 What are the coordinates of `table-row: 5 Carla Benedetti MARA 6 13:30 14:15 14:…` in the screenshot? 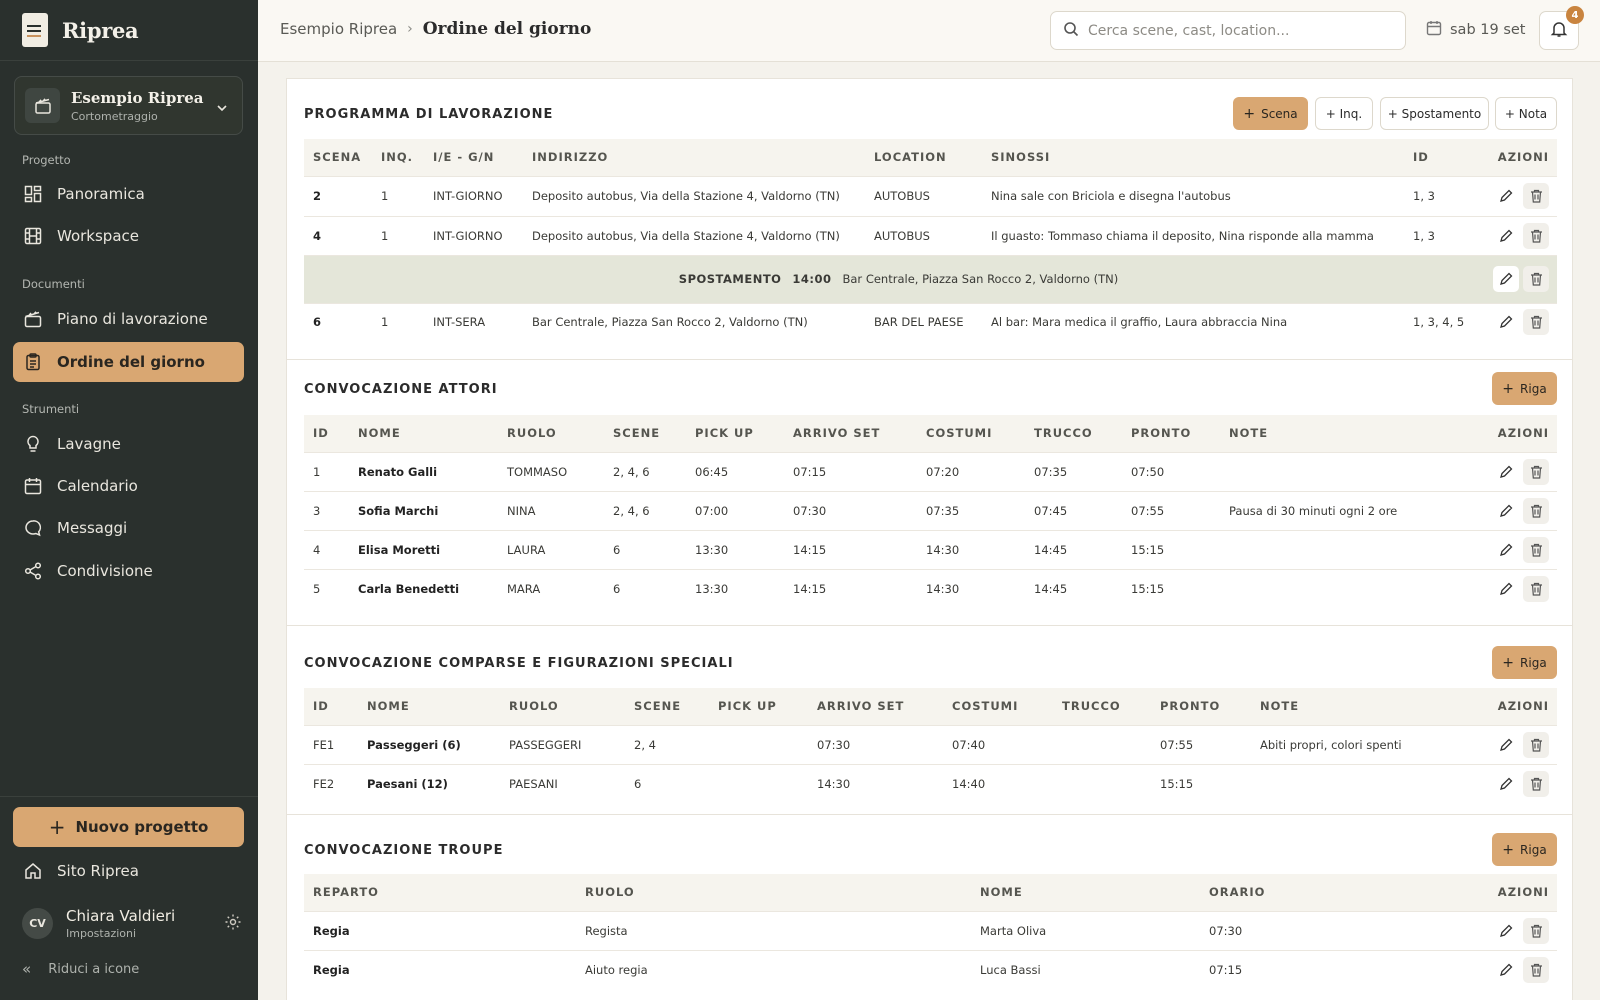 It's located at (930, 588).